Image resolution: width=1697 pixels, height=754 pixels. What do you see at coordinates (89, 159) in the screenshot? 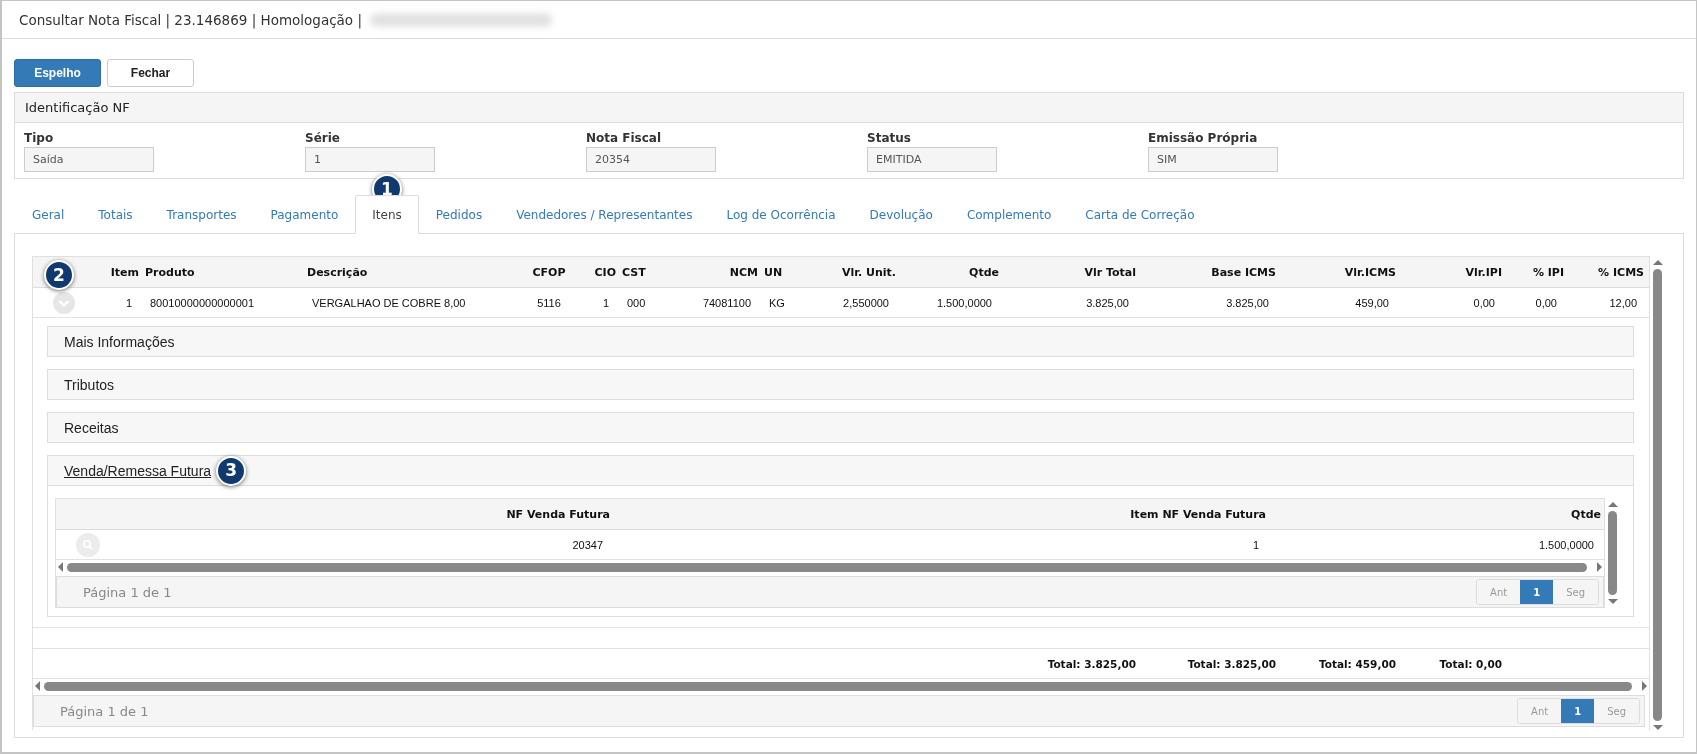
I see `input-field: Saída` at bounding box center [89, 159].